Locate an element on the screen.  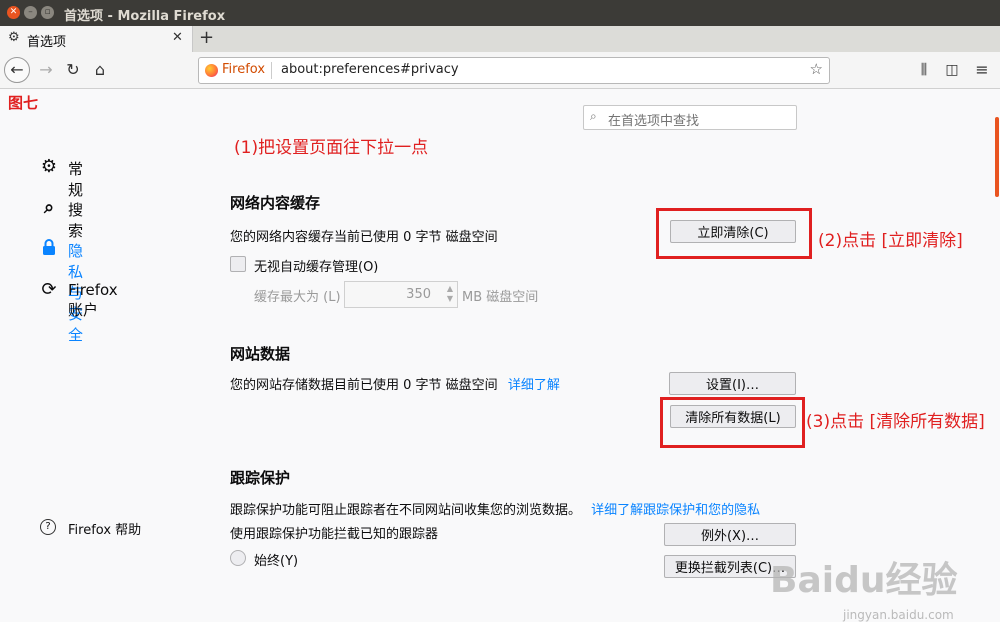
tracking-heading: 跟踪保护 is located at coordinates (260, 478).